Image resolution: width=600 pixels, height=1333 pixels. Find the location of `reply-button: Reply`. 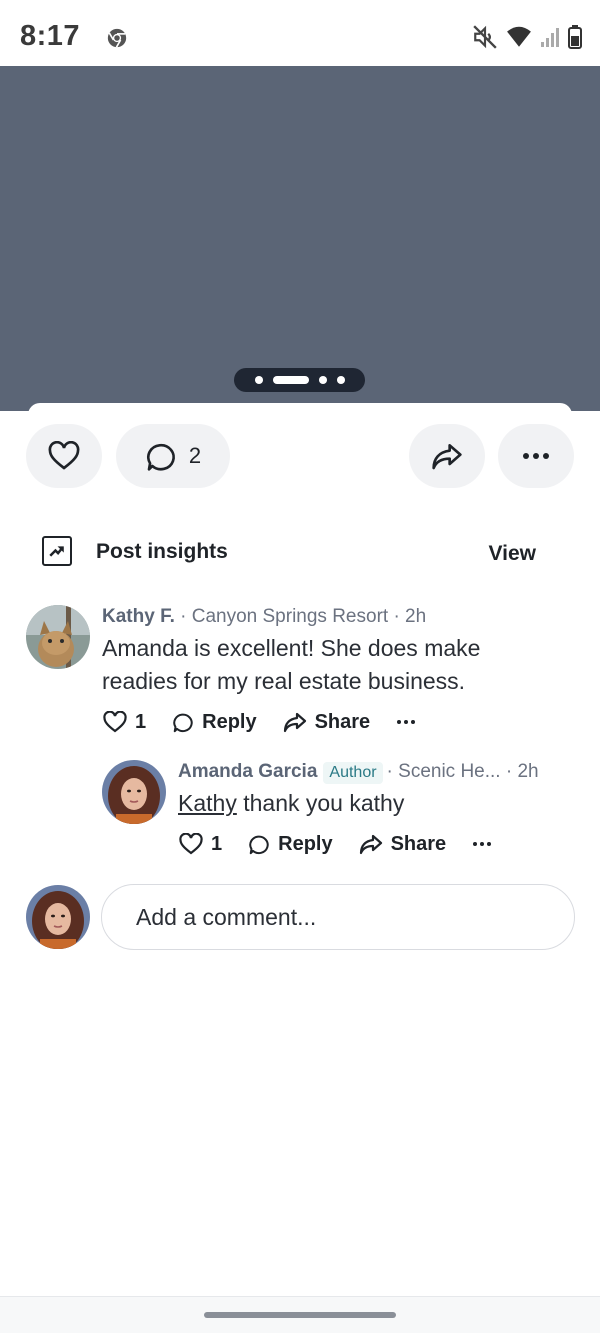

reply-button: Reply is located at coordinates (214, 722).